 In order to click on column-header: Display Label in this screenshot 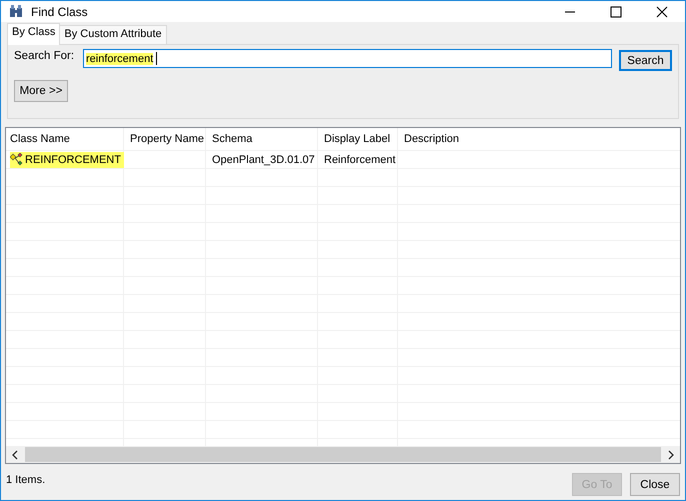, I will do `click(358, 139)`.